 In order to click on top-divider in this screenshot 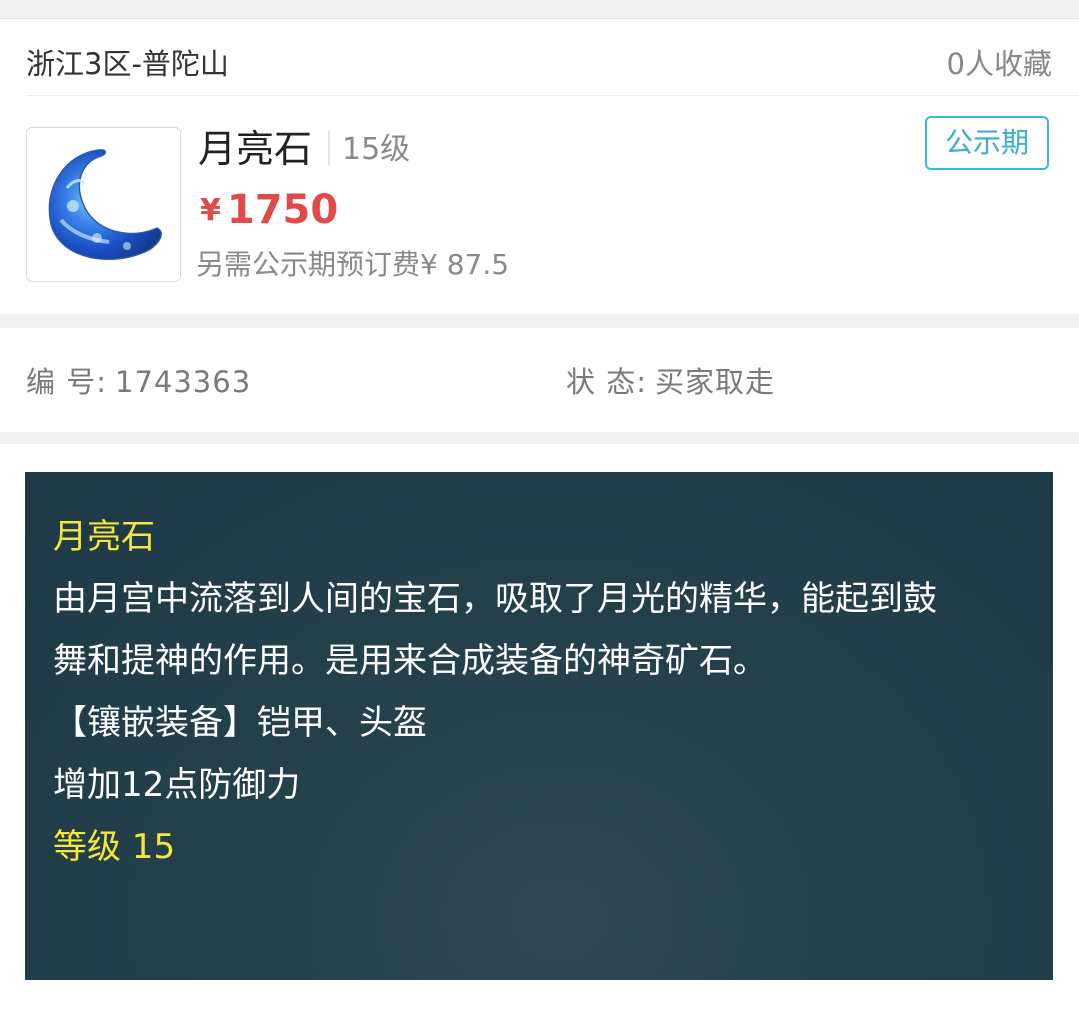, I will do `click(539, 9)`.